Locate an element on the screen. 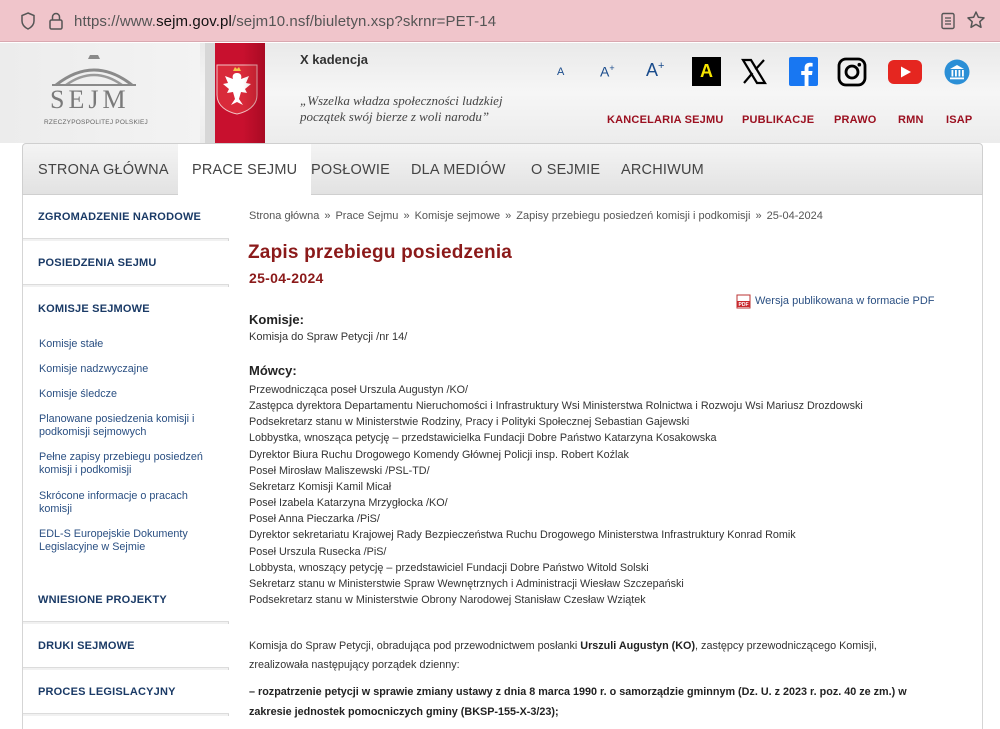  speaker-item: Poseł Mirosław Maliszewski /PSL-TD/ is located at coordinates (339, 470).